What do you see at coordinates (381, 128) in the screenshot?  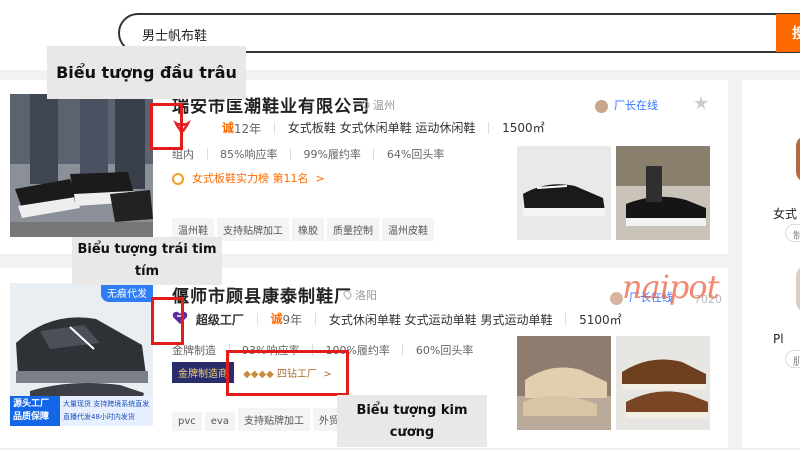 I see `main-categories: 女式板鞋 女式休闲单鞋 运动休闲鞋` at bounding box center [381, 128].